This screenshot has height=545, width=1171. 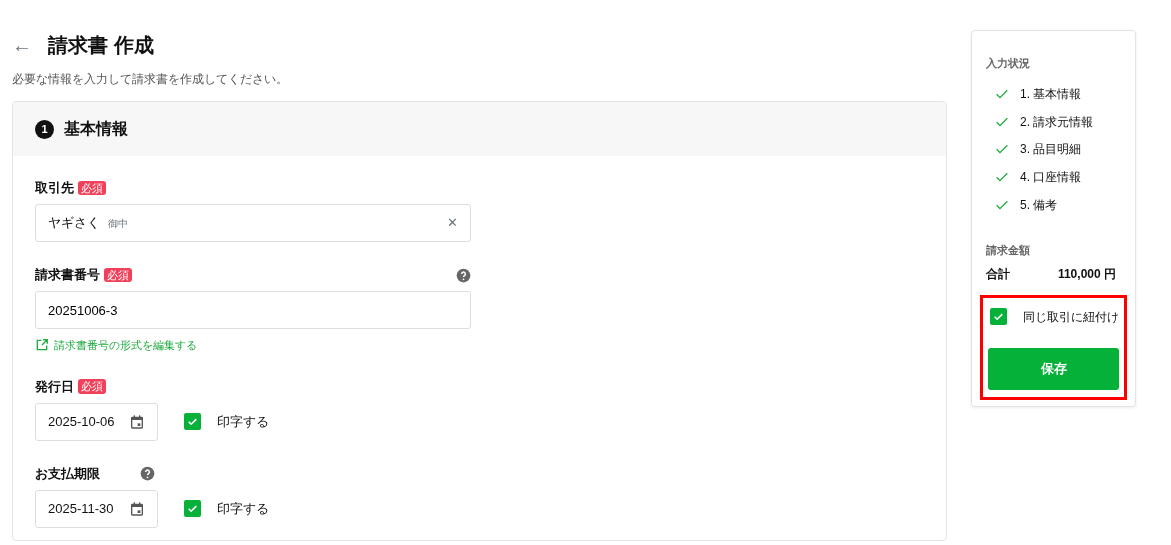 What do you see at coordinates (1086, 274) in the screenshot?
I see `total-amount: 110,000 円` at bounding box center [1086, 274].